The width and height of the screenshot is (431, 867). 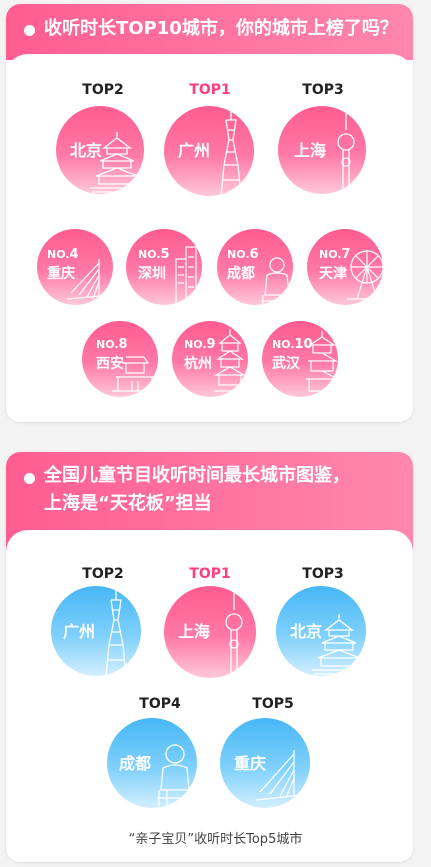 What do you see at coordinates (230, 360) in the screenshot?
I see `pagoda-icon` at bounding box center [230, 360].